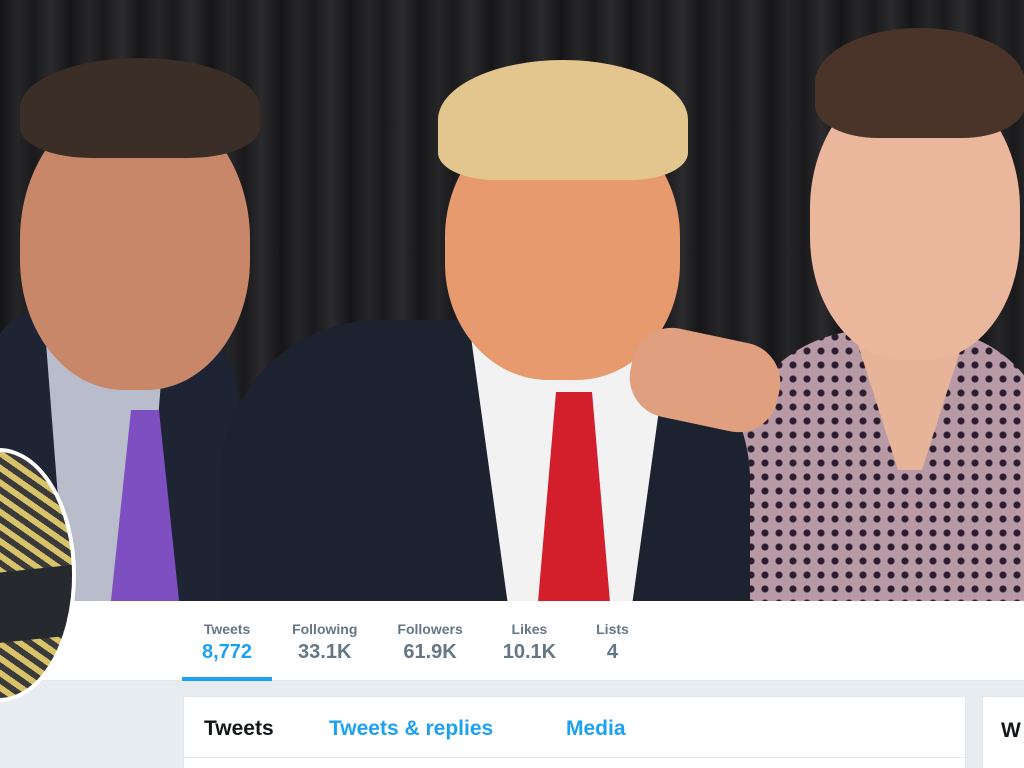  I want to click on stat-value: 8,772, so click(227, 652).